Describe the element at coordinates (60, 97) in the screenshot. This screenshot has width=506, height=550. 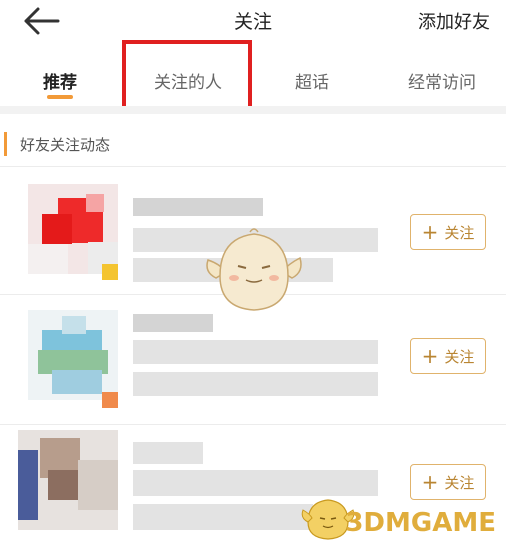
I see `active-tab-indicator` at that location.